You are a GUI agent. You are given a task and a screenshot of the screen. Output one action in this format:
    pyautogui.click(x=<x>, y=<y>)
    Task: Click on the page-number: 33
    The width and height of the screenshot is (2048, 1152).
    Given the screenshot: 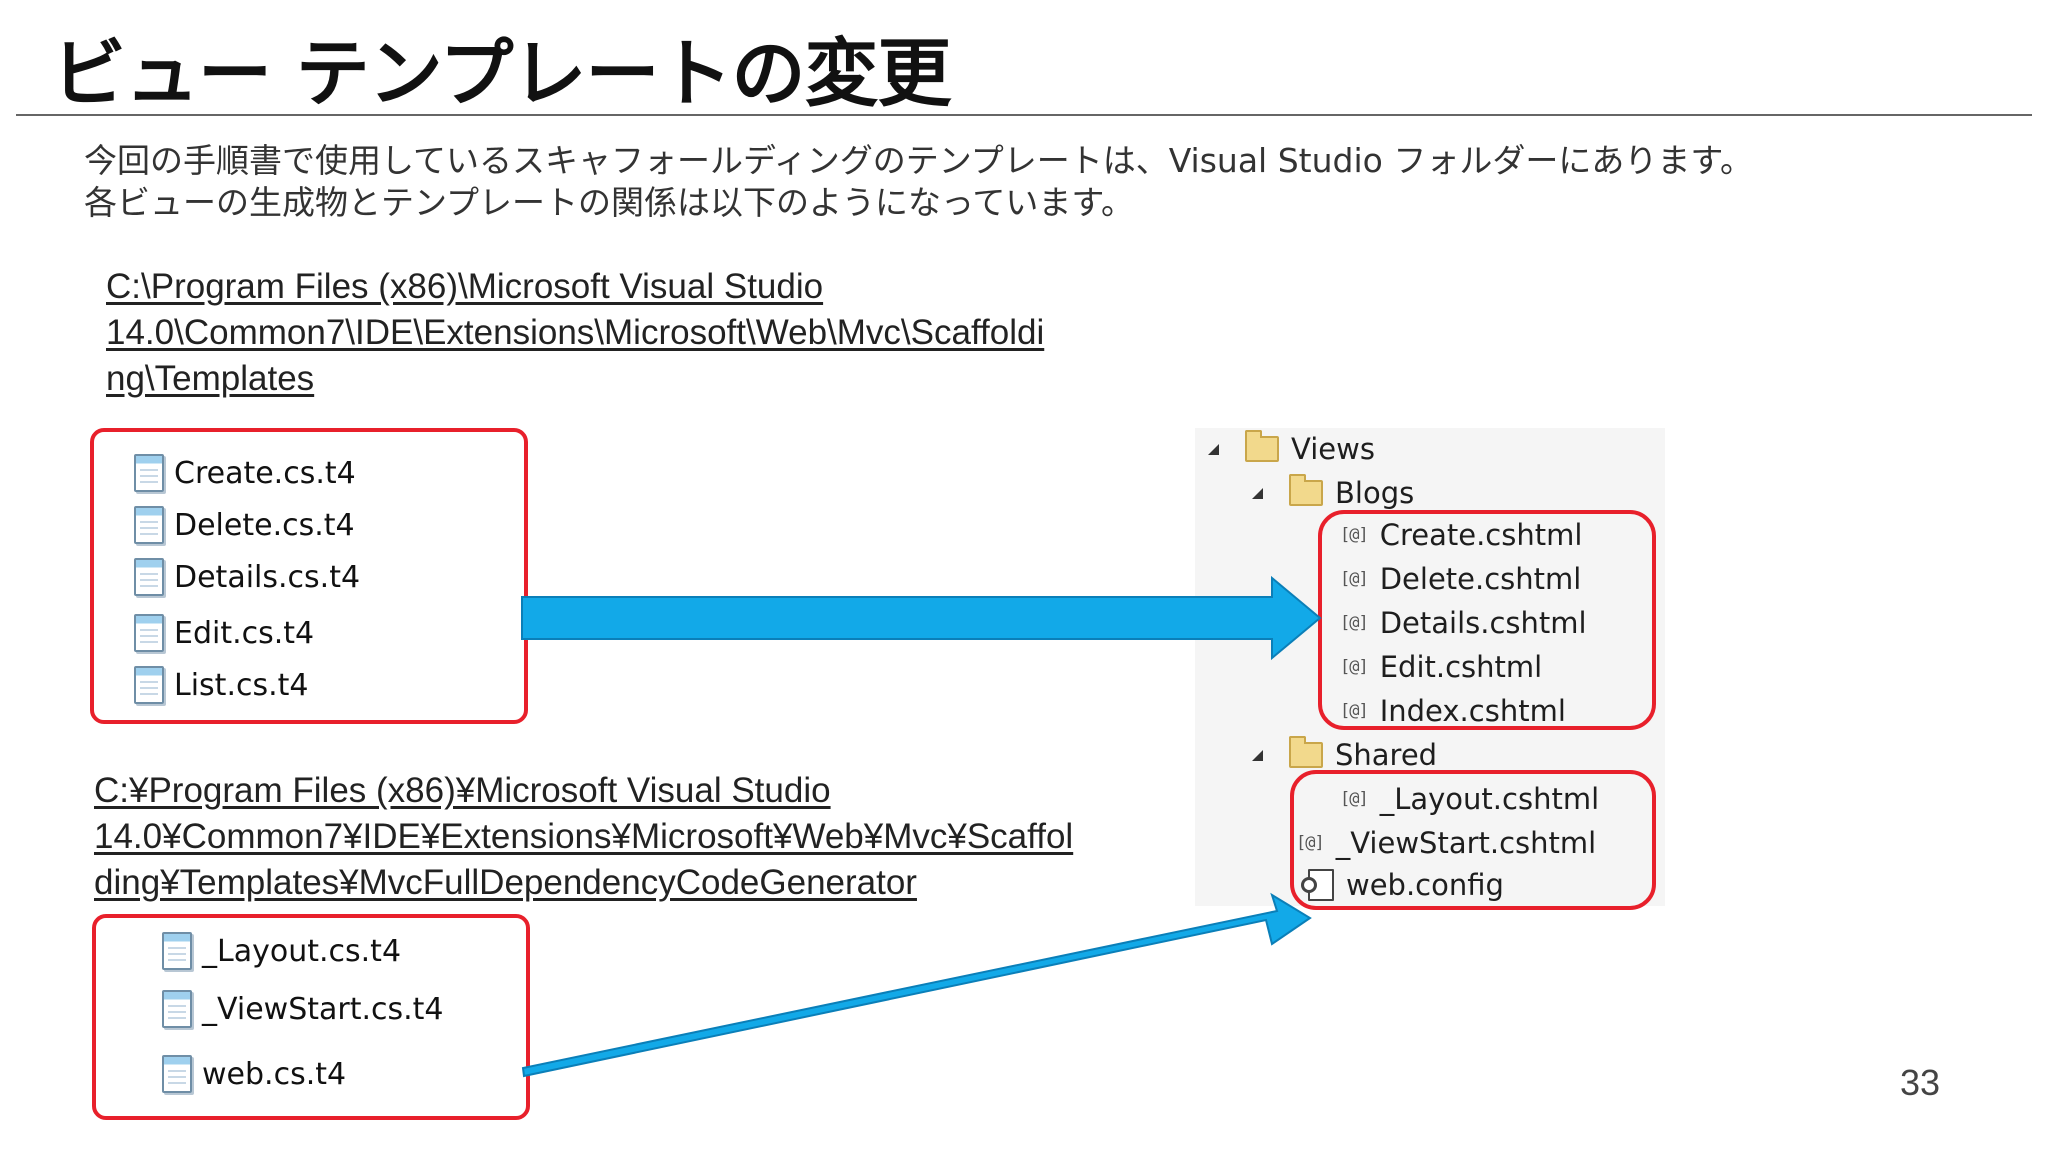 What is the action you would take?
    pyautogui.click(x=1920, y=1082)
    